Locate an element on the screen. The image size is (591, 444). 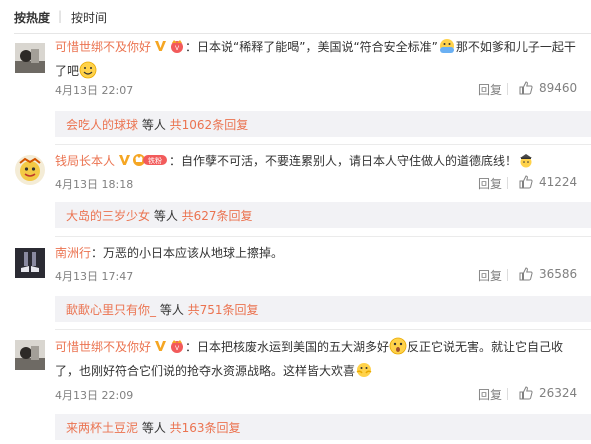
sub-replies-box: 会吃人的球球 等人 共1062条回复 is located at coordinates (323, 124).